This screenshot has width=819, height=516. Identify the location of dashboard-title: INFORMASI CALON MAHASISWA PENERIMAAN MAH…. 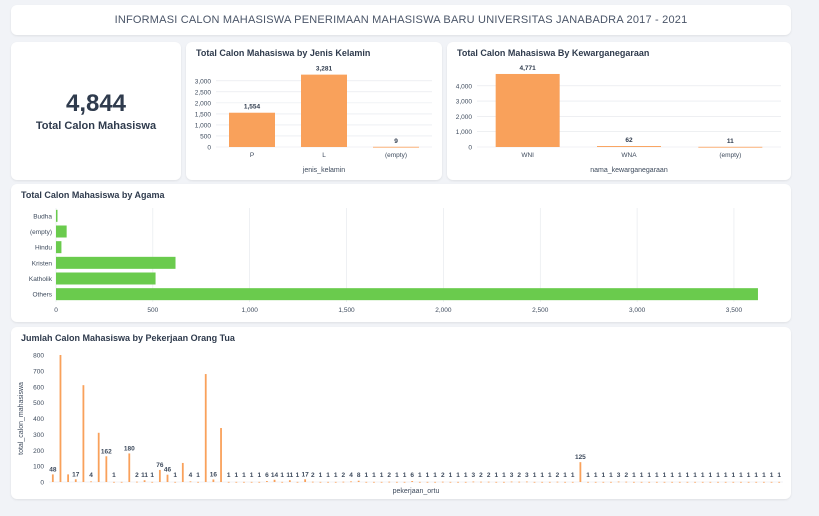
(401, 20).